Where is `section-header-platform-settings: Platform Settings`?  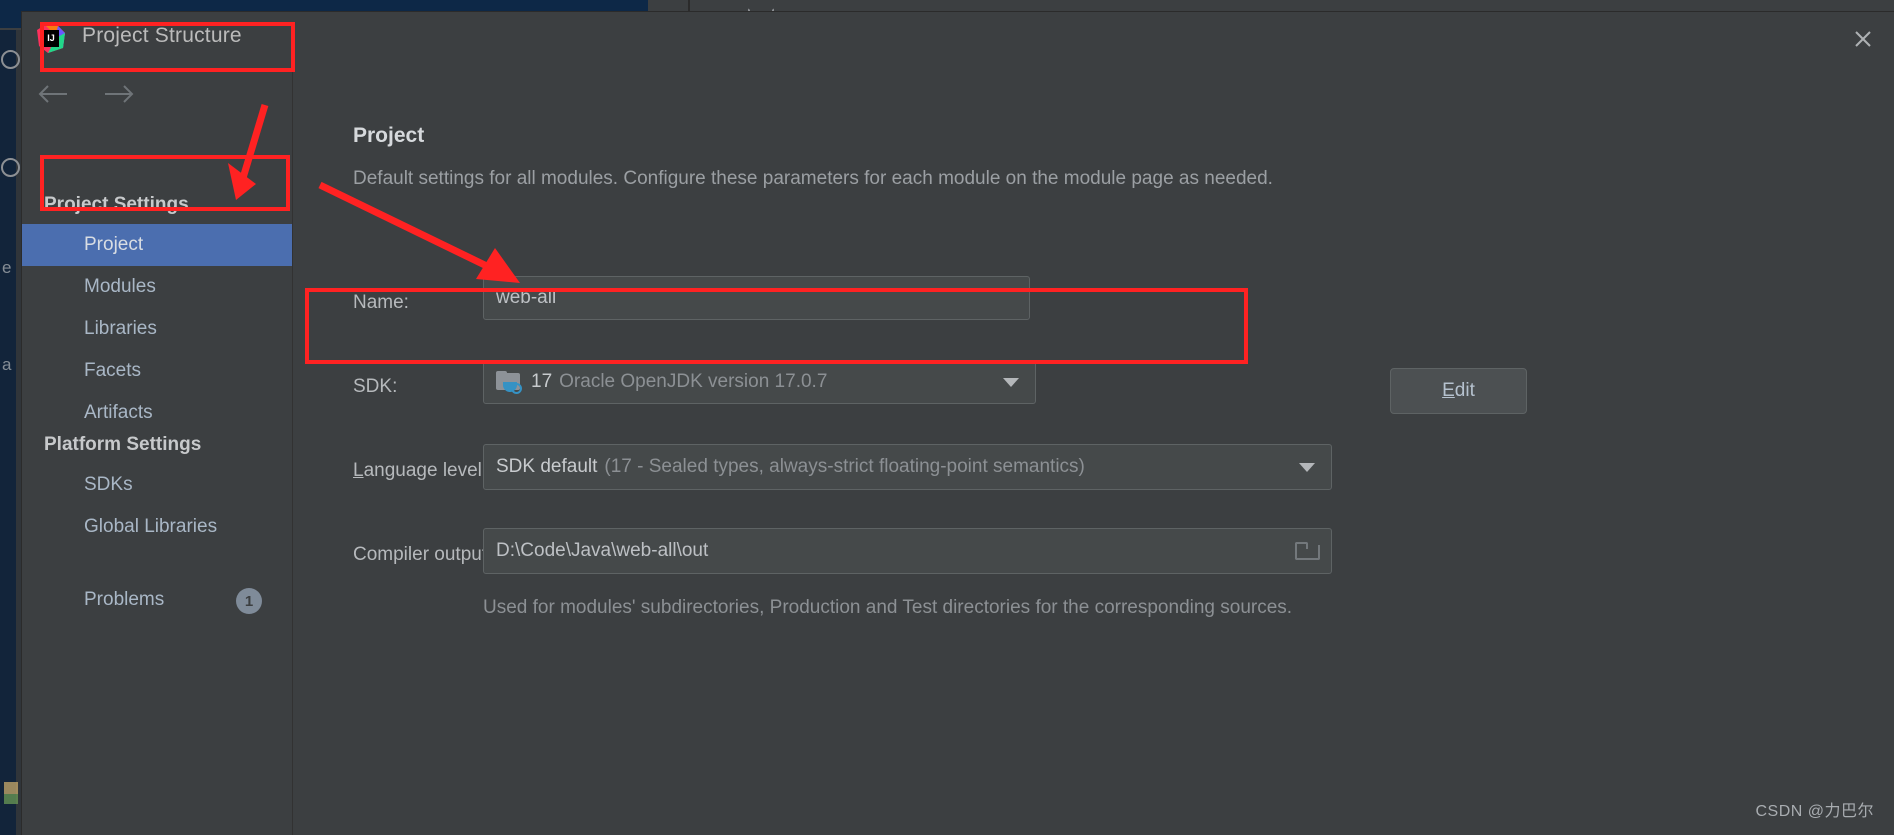
section-header-platform-settings: Platform Settings is located at coordinates (123, 444).